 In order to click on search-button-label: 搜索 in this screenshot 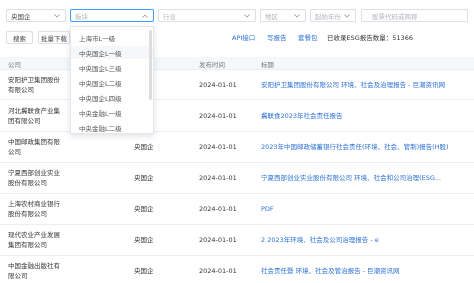, I will do `click(19, 38)`.